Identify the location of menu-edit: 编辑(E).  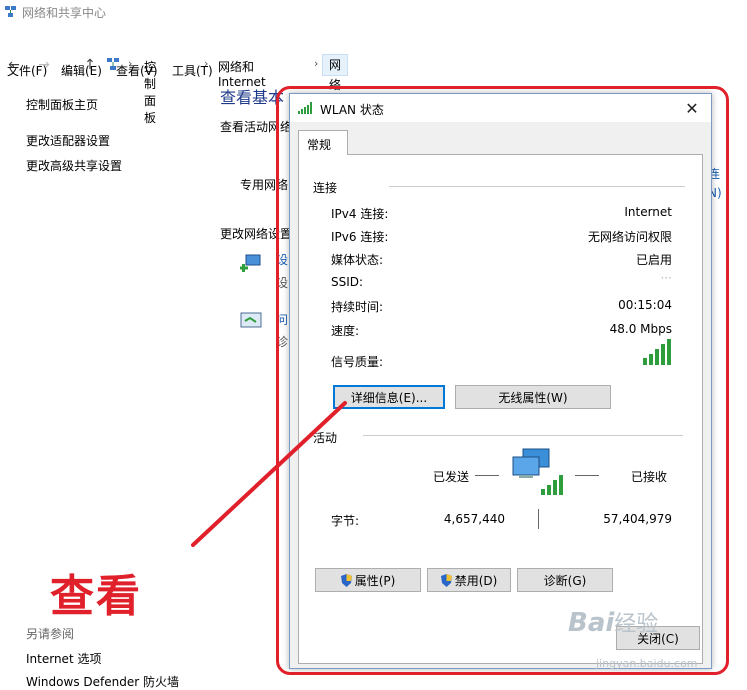
(81, 70).